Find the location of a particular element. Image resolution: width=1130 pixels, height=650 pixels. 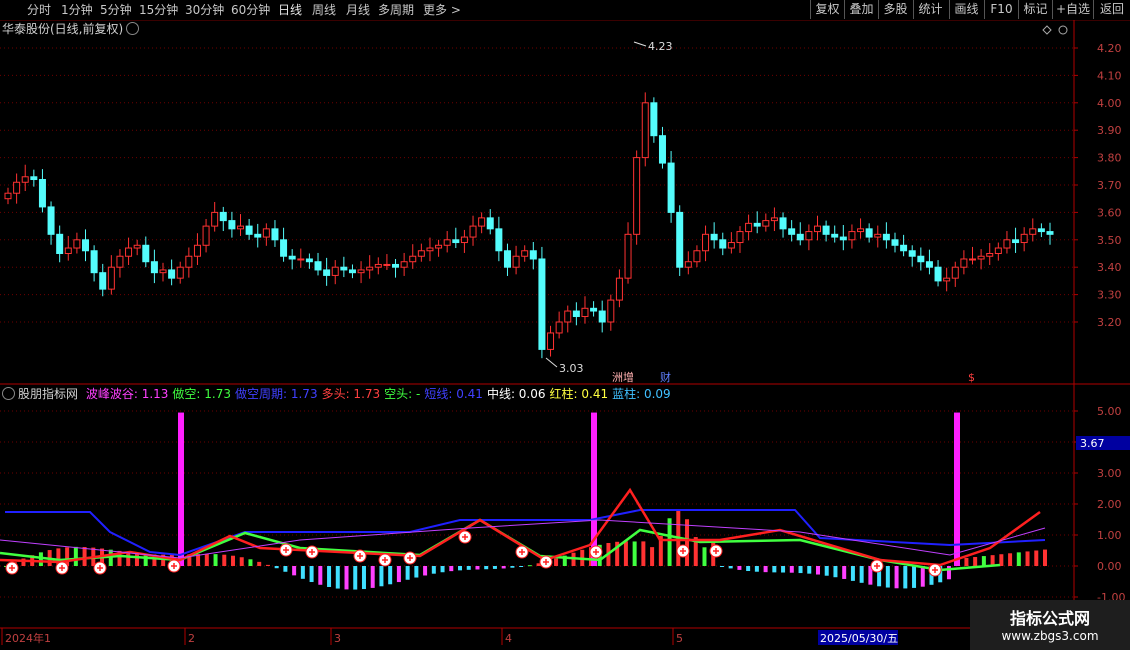

indicator-value: 做空周期: 1.73 is located at coordinates (276, 394).